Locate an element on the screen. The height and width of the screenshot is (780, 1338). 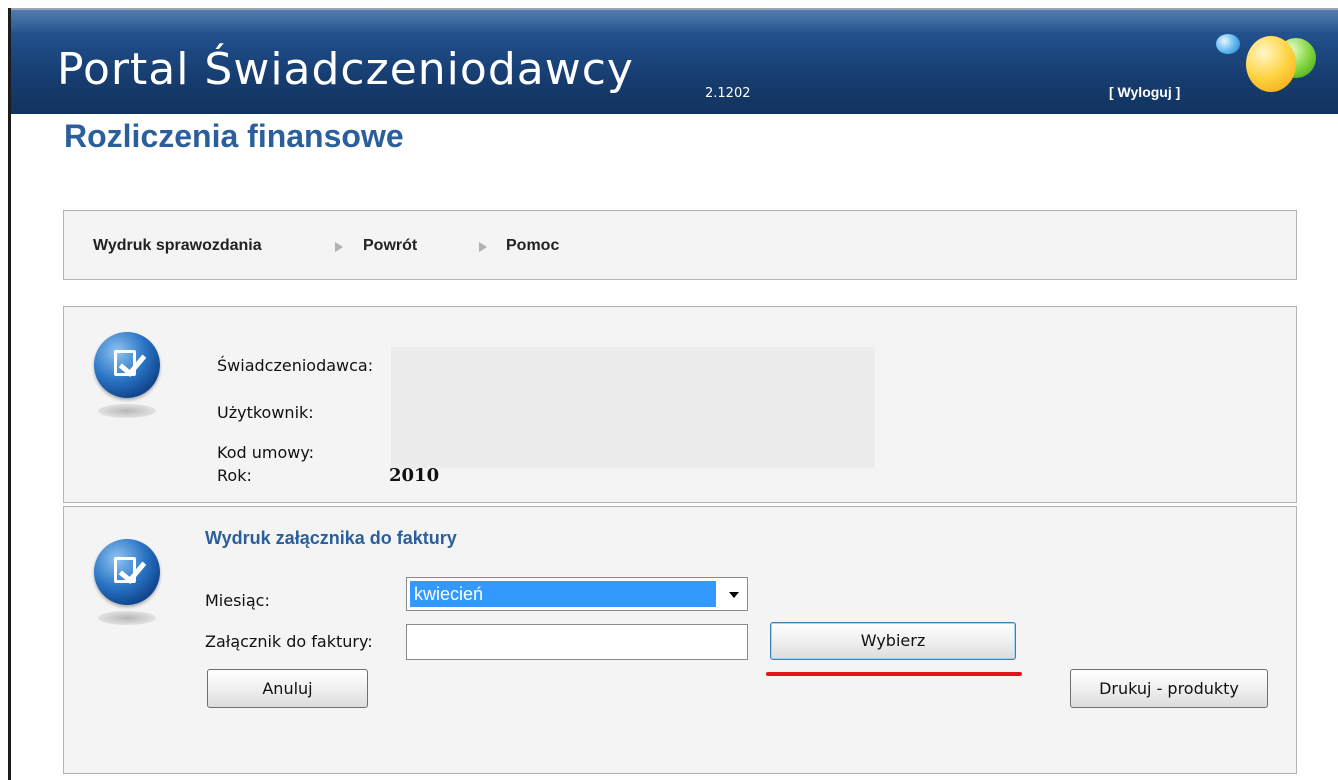
month-label: Miesiąc: is located at coordinates (237, 600).